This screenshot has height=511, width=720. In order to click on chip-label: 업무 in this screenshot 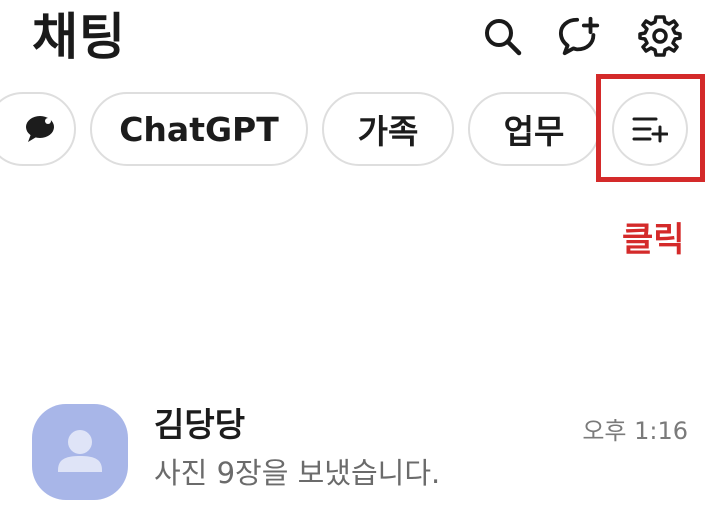, I will do `click(534, 131)`.